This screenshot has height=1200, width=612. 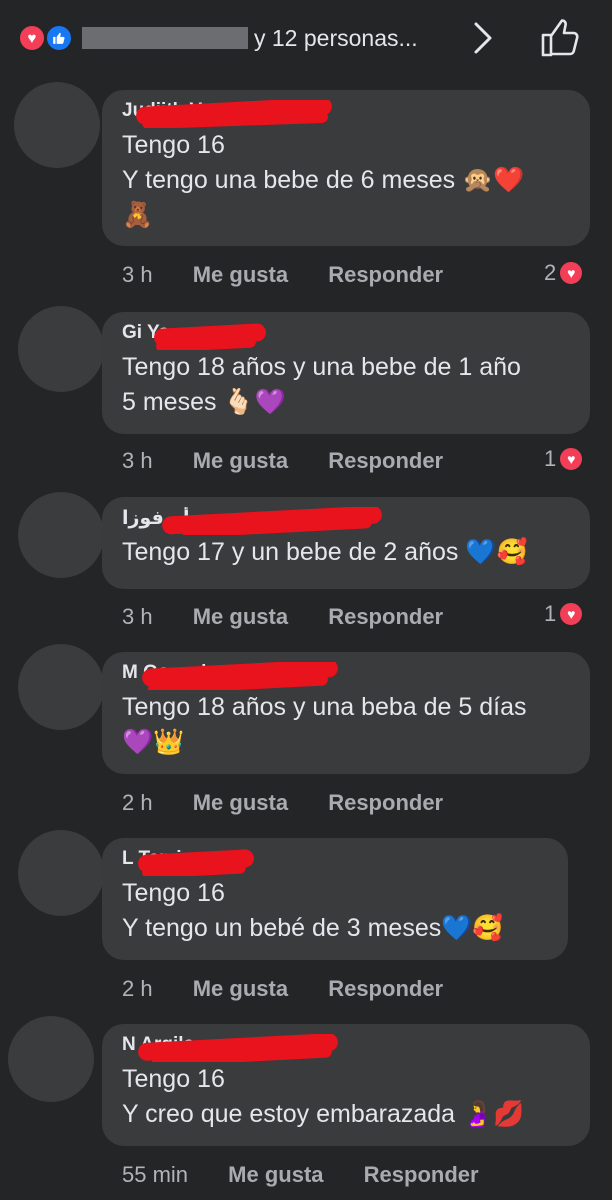 I want to click on comment-actions: 55 min Me gusta Responder, so click(x=317, y=1175).